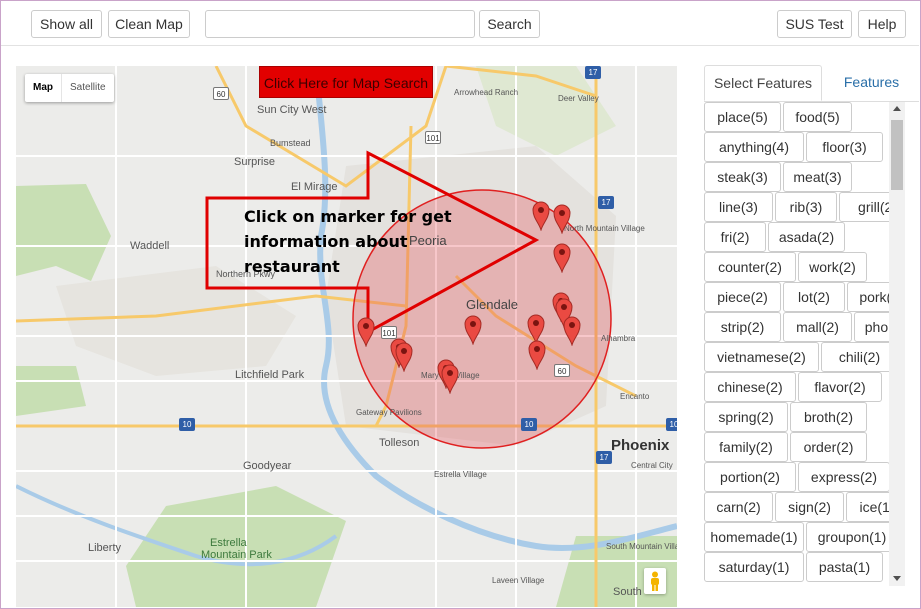 The image size is (921, 609). What do you see at coordinates (492, 304) in the screenshot?
I see `place-label: Glendale` at bounding box center [492, 304].